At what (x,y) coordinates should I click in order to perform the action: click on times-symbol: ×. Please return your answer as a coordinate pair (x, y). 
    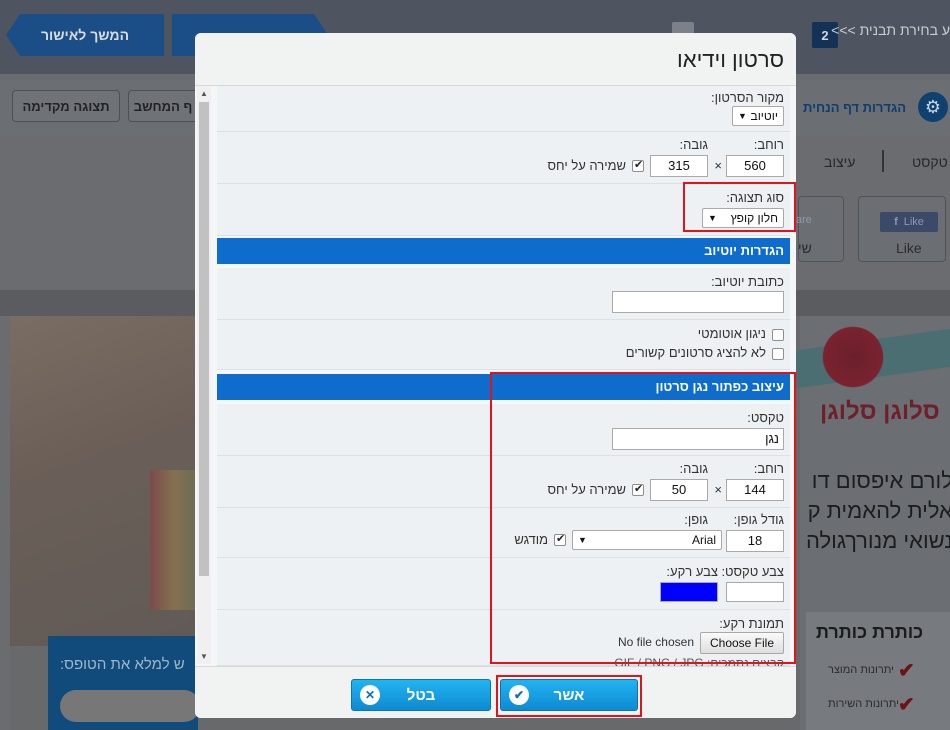
    Looking at the image, I should click on (718, 165).